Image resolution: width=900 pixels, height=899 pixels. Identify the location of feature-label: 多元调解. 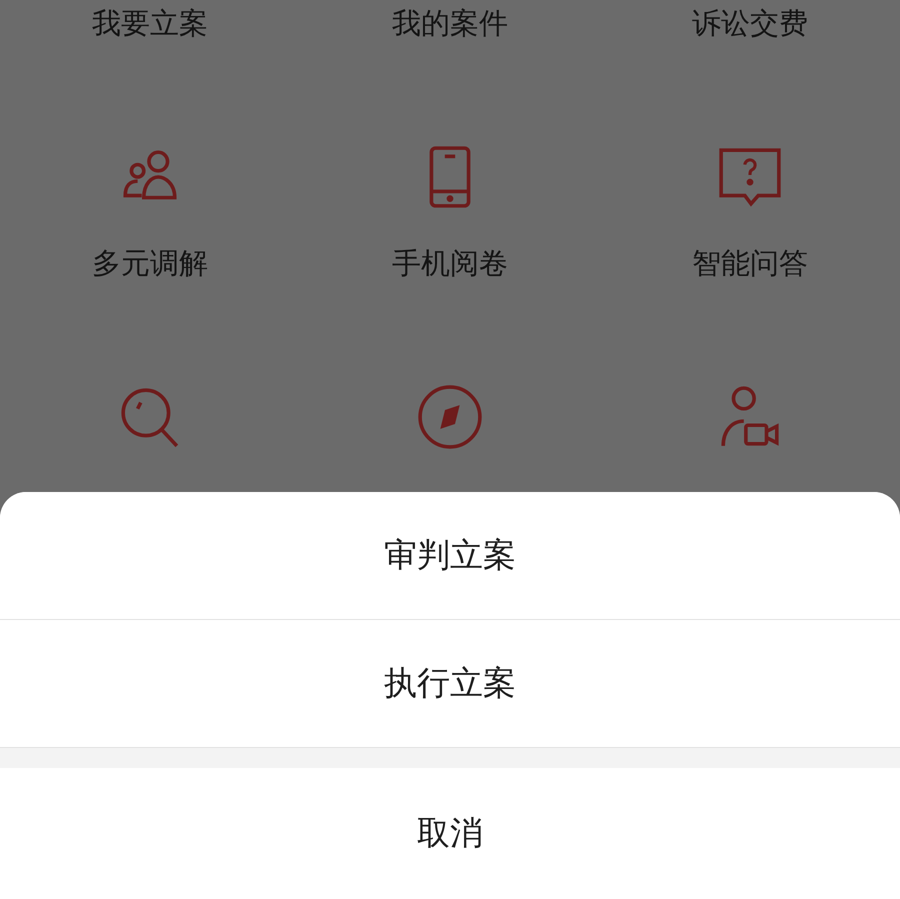
(150, 263).